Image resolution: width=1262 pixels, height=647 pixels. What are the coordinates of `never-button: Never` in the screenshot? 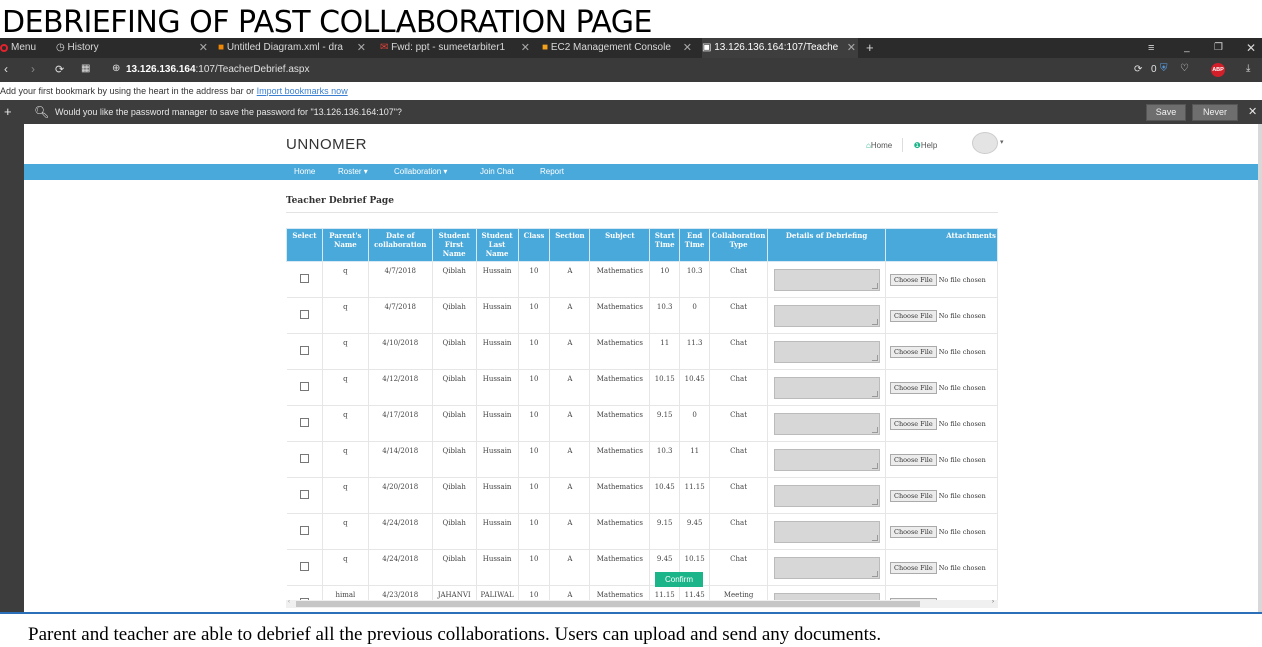 It's located at (1215, 112).